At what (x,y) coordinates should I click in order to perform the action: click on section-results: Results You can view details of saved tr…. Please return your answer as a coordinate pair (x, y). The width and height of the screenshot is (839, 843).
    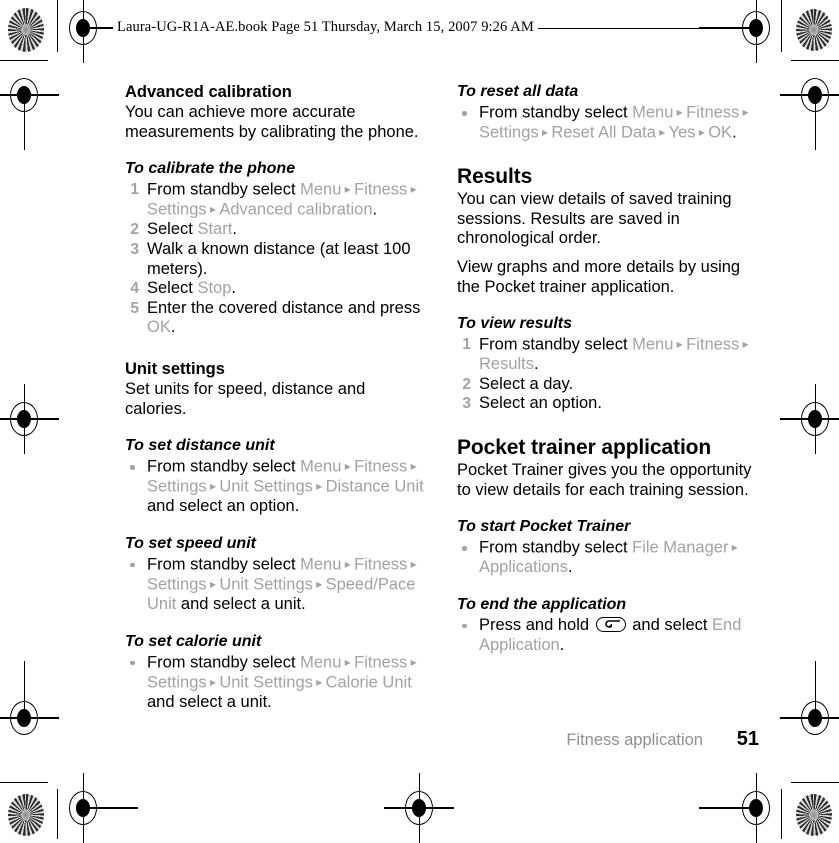
    Looking at the image, I should click on (607, 289).